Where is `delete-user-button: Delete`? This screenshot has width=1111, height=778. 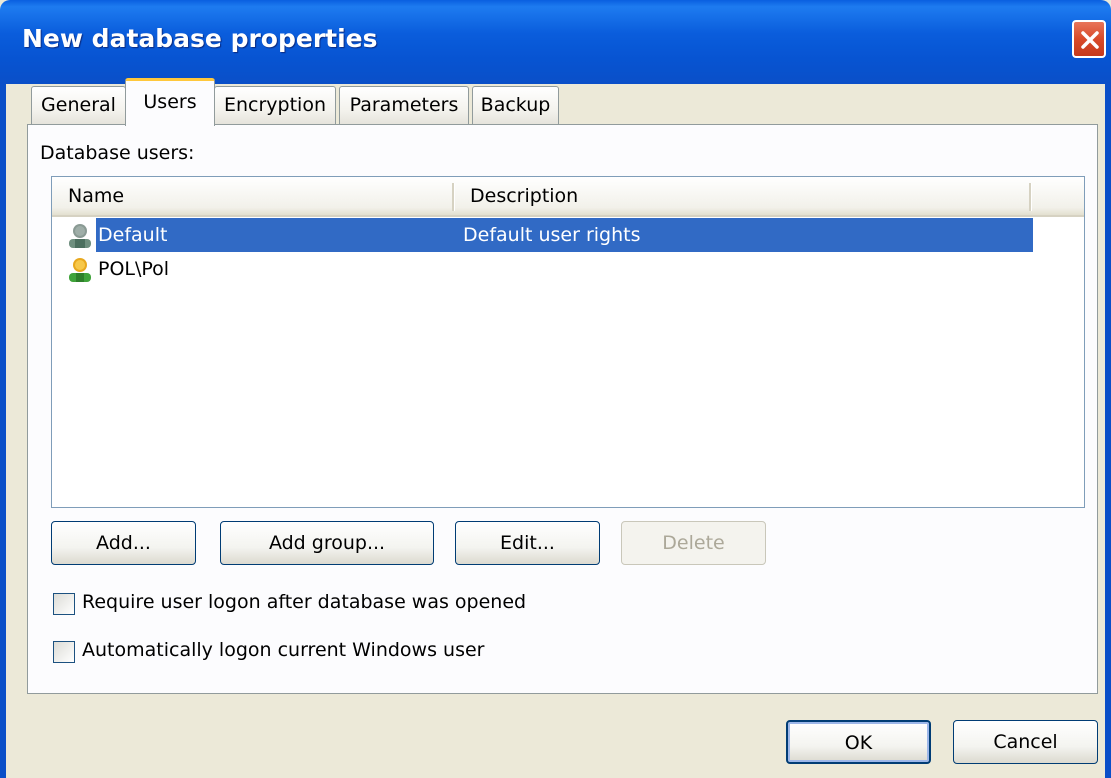
delete-user-button: Delete is located at coordinates (693, 543).